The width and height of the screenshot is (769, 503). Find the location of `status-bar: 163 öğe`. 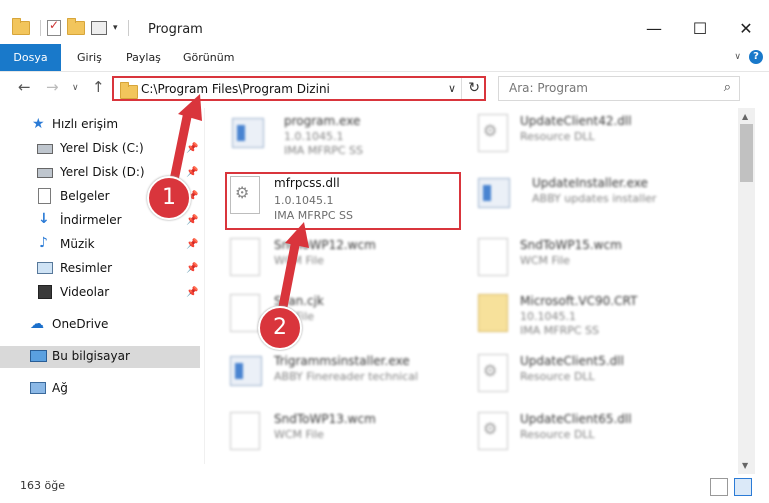

status-bar: 163 öğe is located at coordinates (384, 488).